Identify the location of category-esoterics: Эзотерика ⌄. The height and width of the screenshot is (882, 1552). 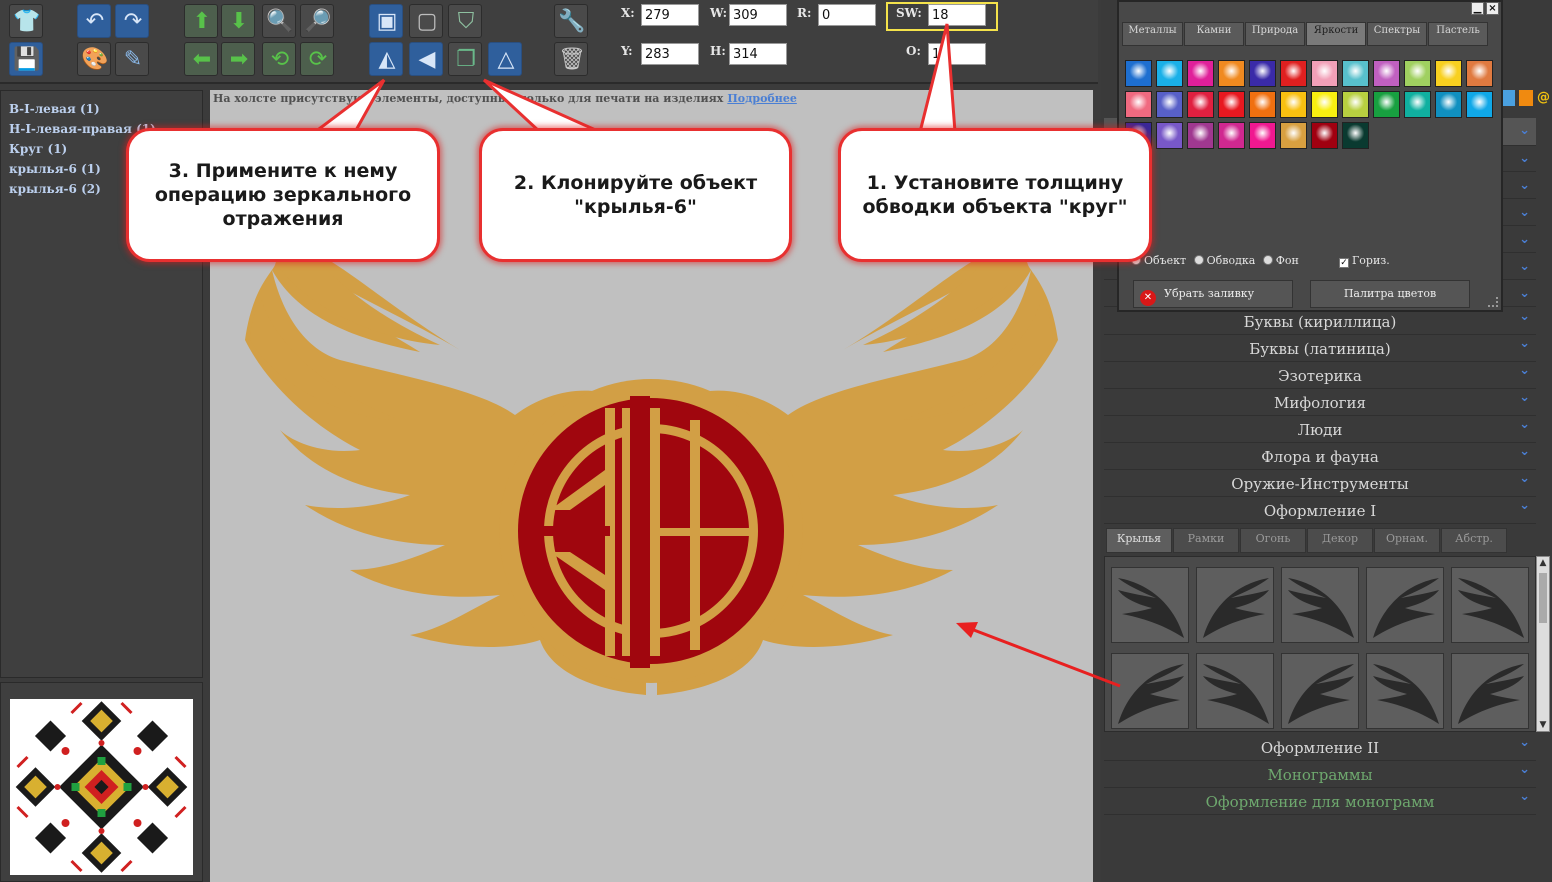
(1320, 376).